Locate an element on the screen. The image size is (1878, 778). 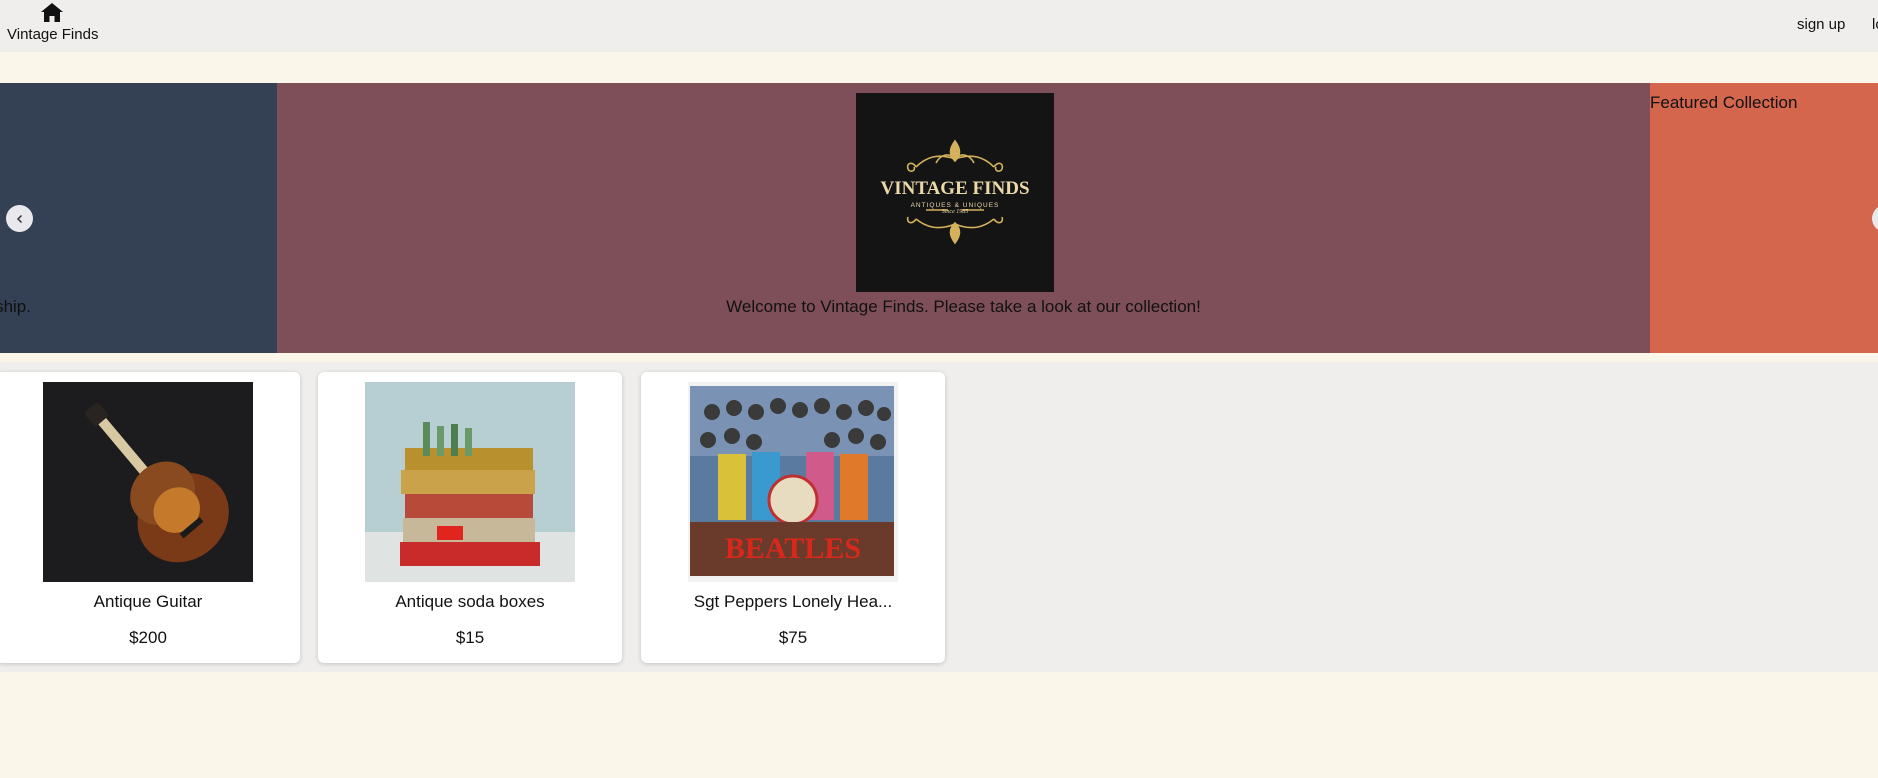
product-card: Antique soda boxes $15 is located at coordinates (470, 517).